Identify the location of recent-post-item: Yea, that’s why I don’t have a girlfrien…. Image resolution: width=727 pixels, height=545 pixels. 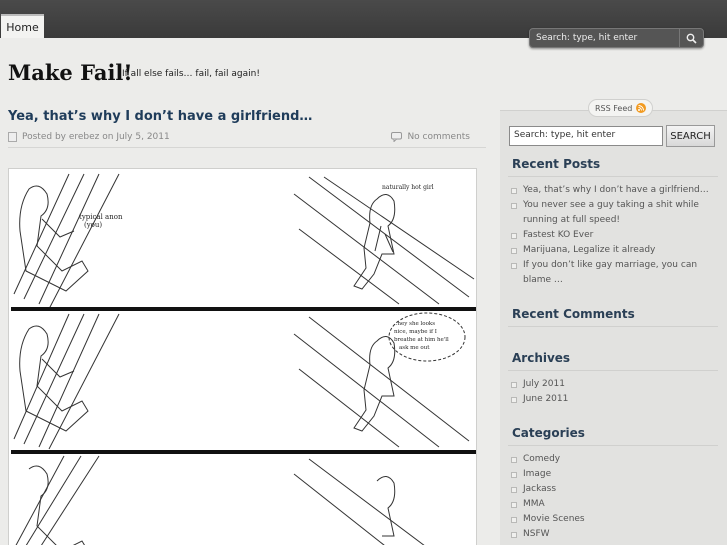
(613, 190).